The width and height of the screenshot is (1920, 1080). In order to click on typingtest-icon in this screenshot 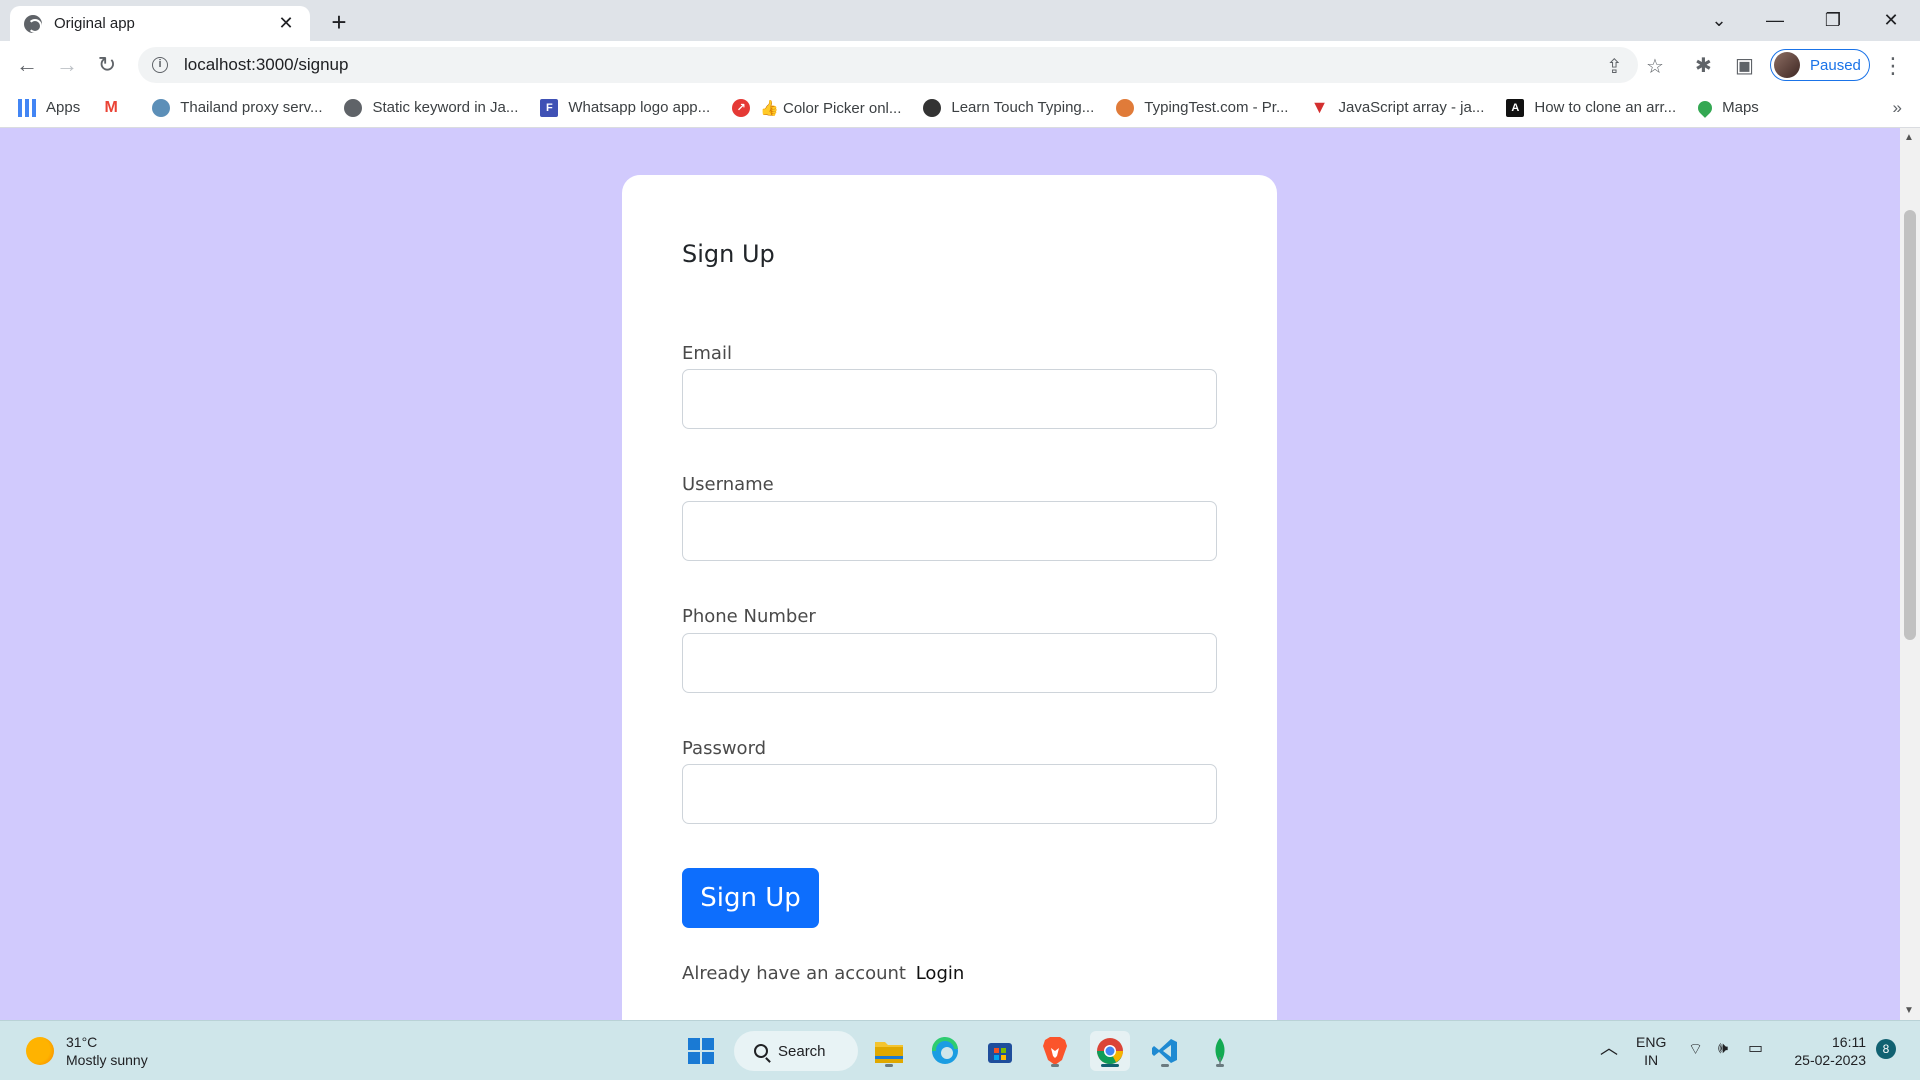, I will do `click(1125, 107)`.